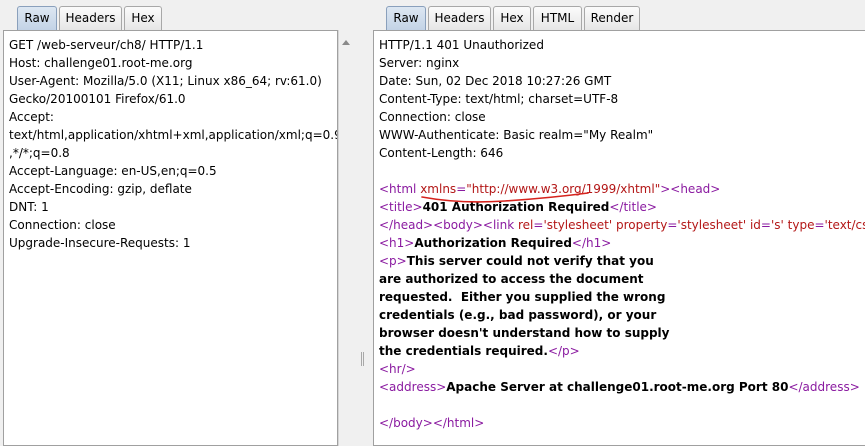  I want to click on html-attribute: rel, so click(526, 225).